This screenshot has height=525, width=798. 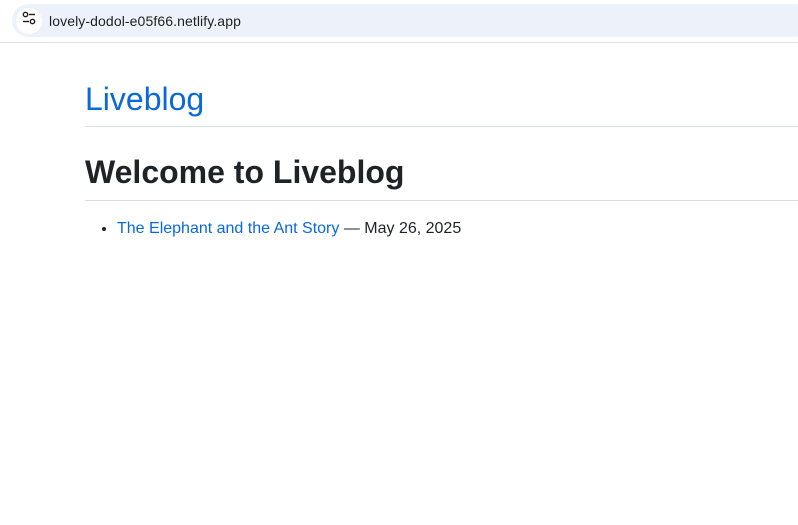 What do you see at coordinates (228, 228) in the screenshot?
I see `post-link: The Elephant and the Ant Story` at bounding box center [228, 228].